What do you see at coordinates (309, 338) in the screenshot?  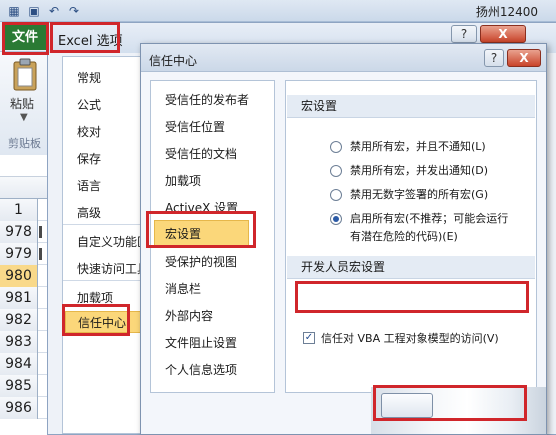 I see `vba-trust-checkbox: ✓` at bounding box center [309, 338].